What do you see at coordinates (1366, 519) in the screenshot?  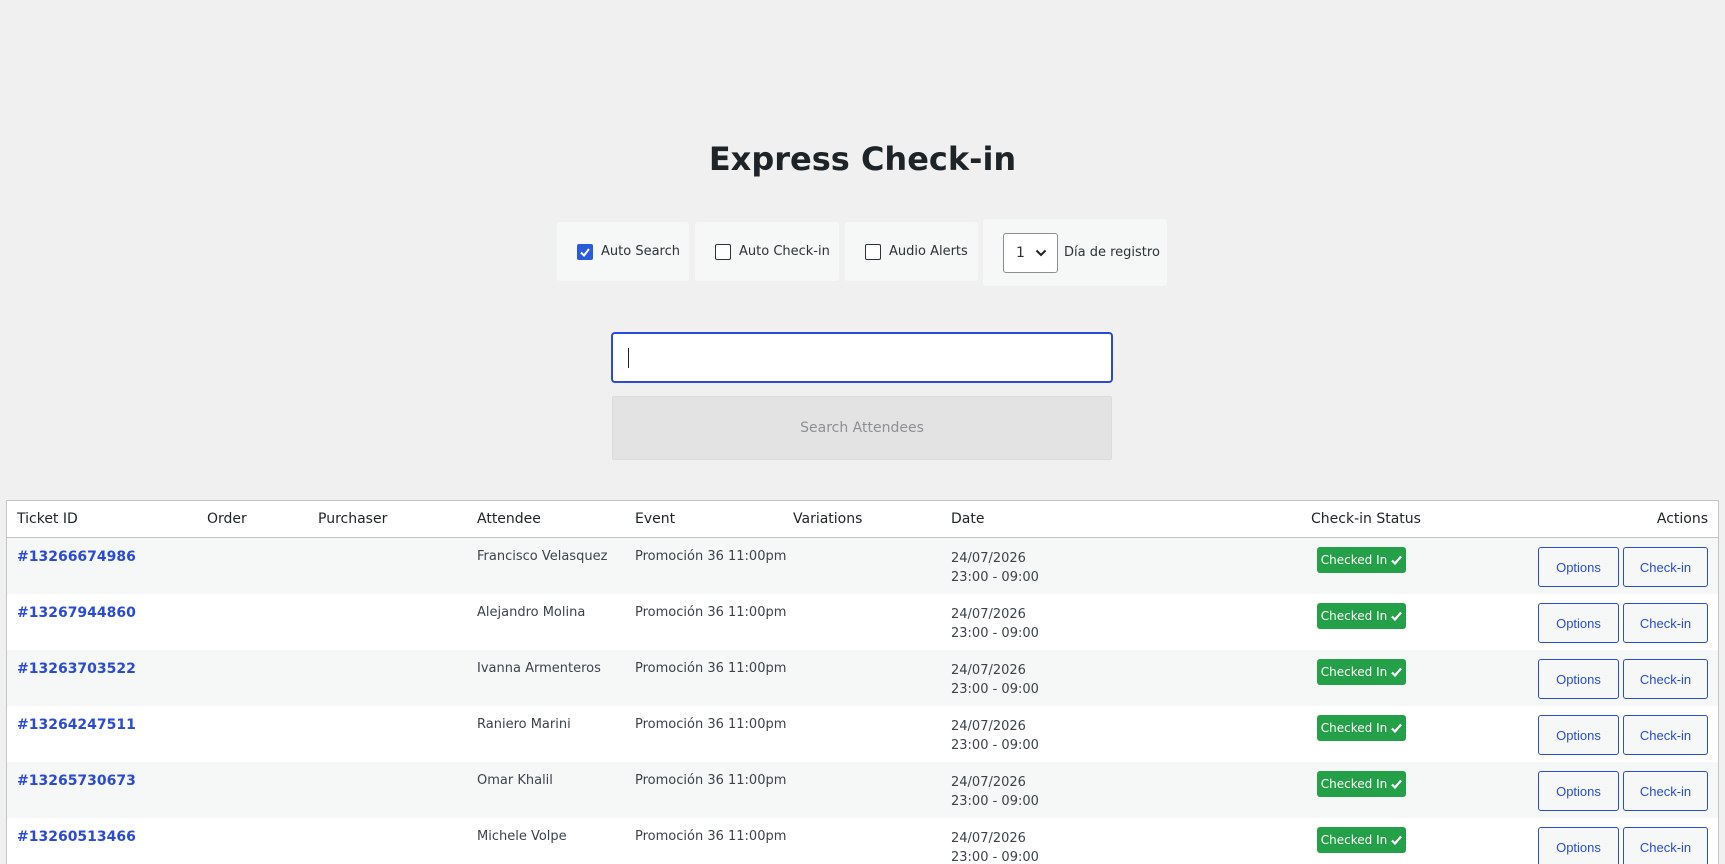 I see `col-checkin-status: Check-in Status` at bounding box center [1366, 519].